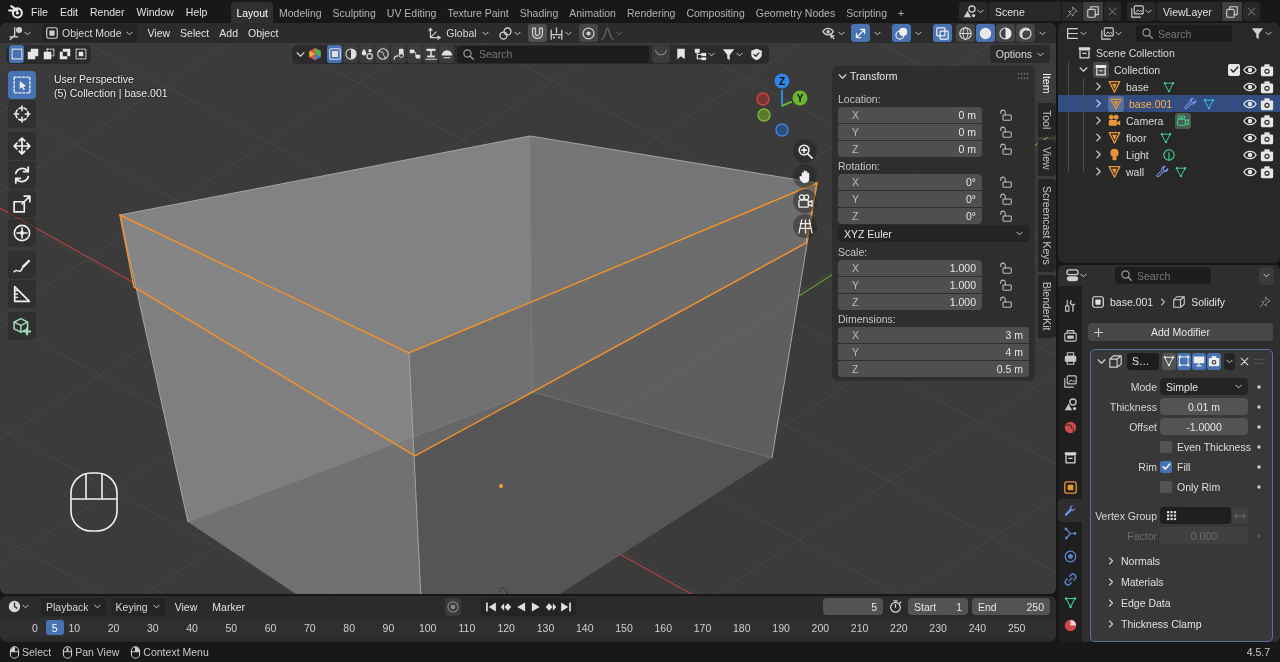  I want to click on subpanel-header: Normals, so click(1179, 561).